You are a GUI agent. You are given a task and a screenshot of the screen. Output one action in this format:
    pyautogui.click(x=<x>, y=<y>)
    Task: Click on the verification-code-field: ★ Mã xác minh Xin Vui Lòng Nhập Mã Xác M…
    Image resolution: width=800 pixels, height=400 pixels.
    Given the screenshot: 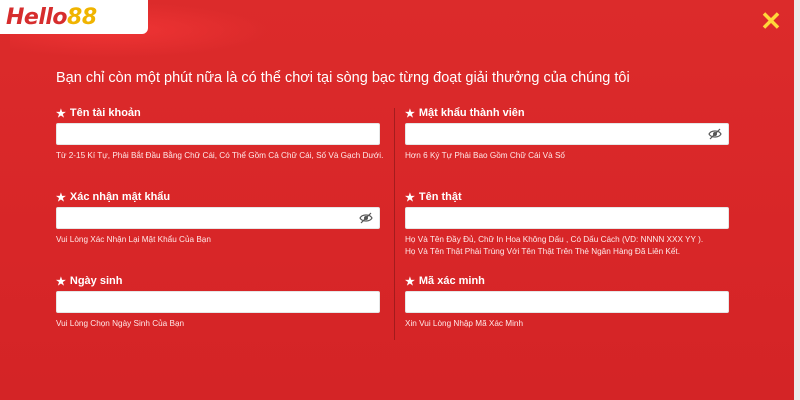 What is the action you would take?
    pyautogui.click(x=570, y=302)
    